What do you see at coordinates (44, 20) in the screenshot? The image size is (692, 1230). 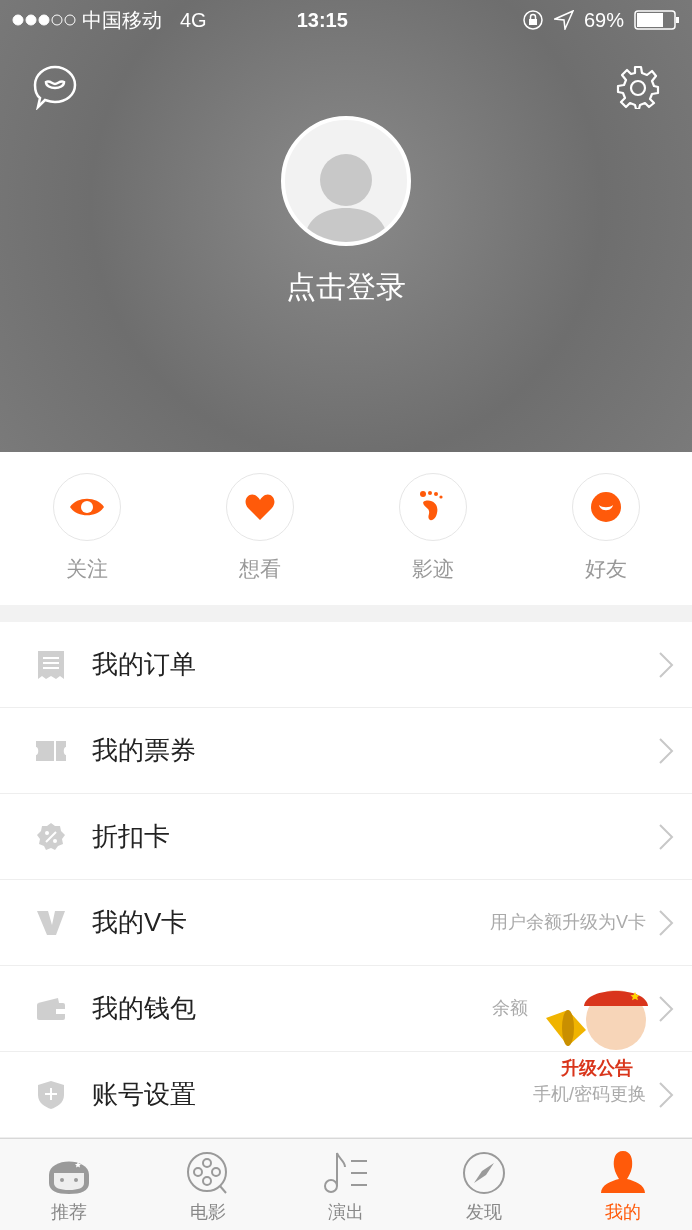 I see `signal-strength-icon` at bounding box center [44, 20].